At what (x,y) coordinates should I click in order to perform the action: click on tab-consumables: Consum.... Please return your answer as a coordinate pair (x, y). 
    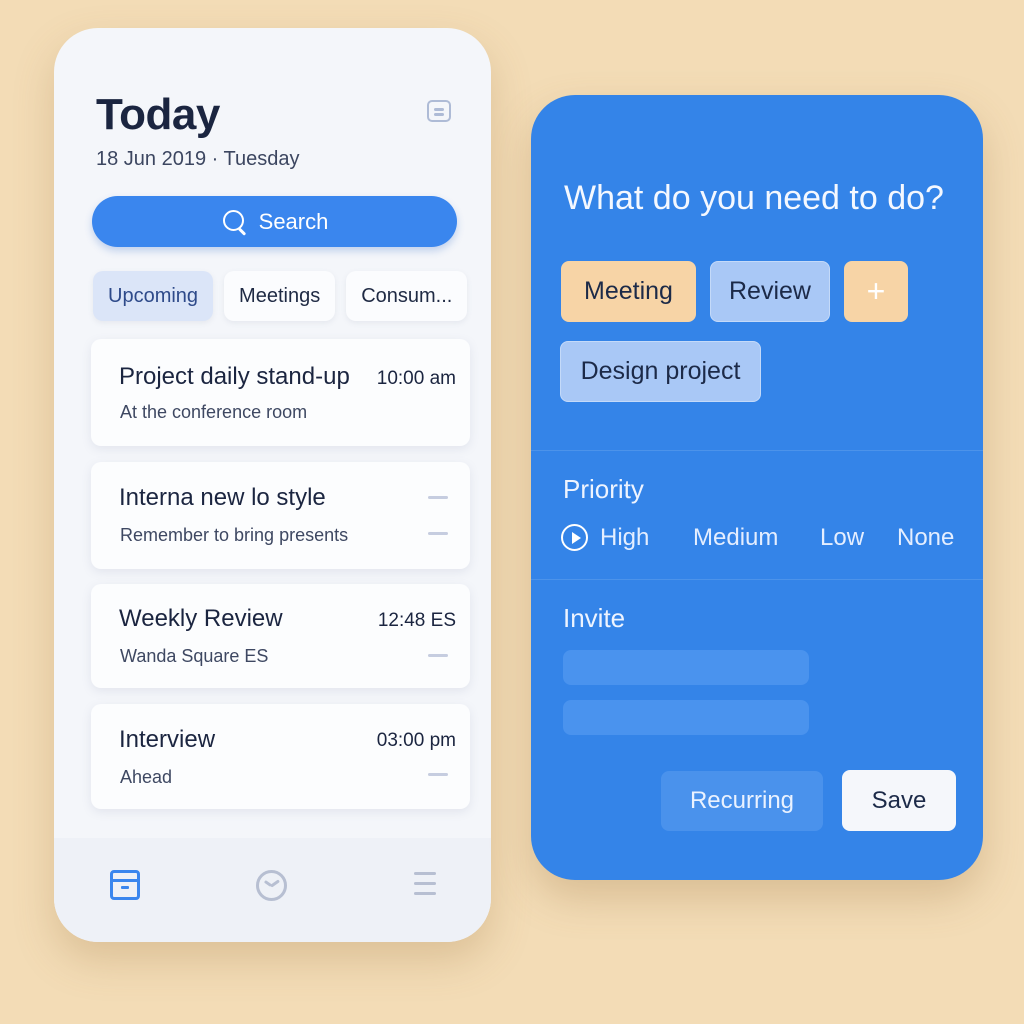
    Looking at the image, I should click on (407, 296).